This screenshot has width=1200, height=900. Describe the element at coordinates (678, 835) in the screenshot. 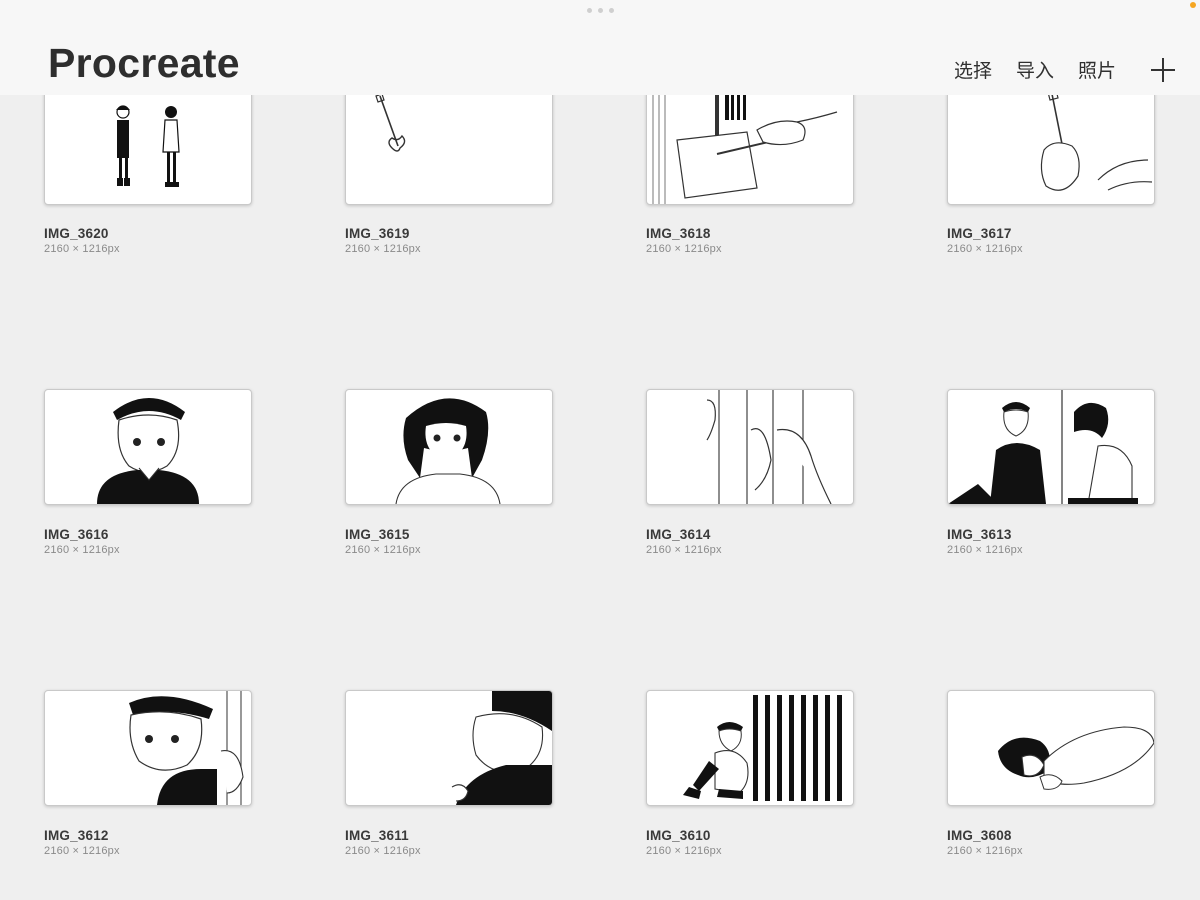

I see `artwork-title: IMG_3610` at that location.